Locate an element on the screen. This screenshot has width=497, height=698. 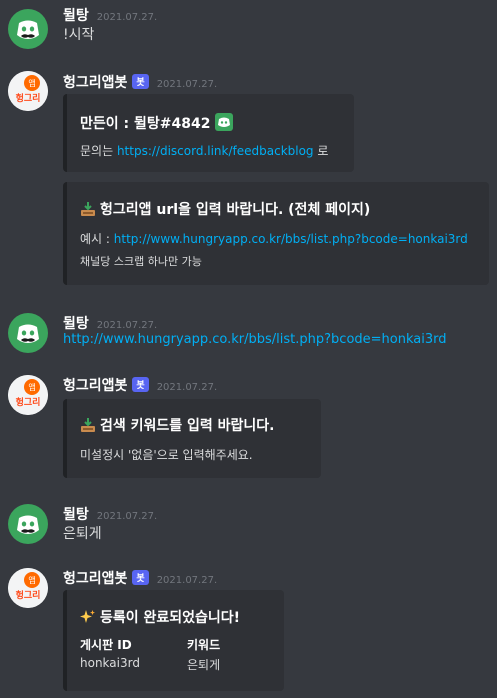
example-prefix: 예시 : is located at coordinates (97, 239).